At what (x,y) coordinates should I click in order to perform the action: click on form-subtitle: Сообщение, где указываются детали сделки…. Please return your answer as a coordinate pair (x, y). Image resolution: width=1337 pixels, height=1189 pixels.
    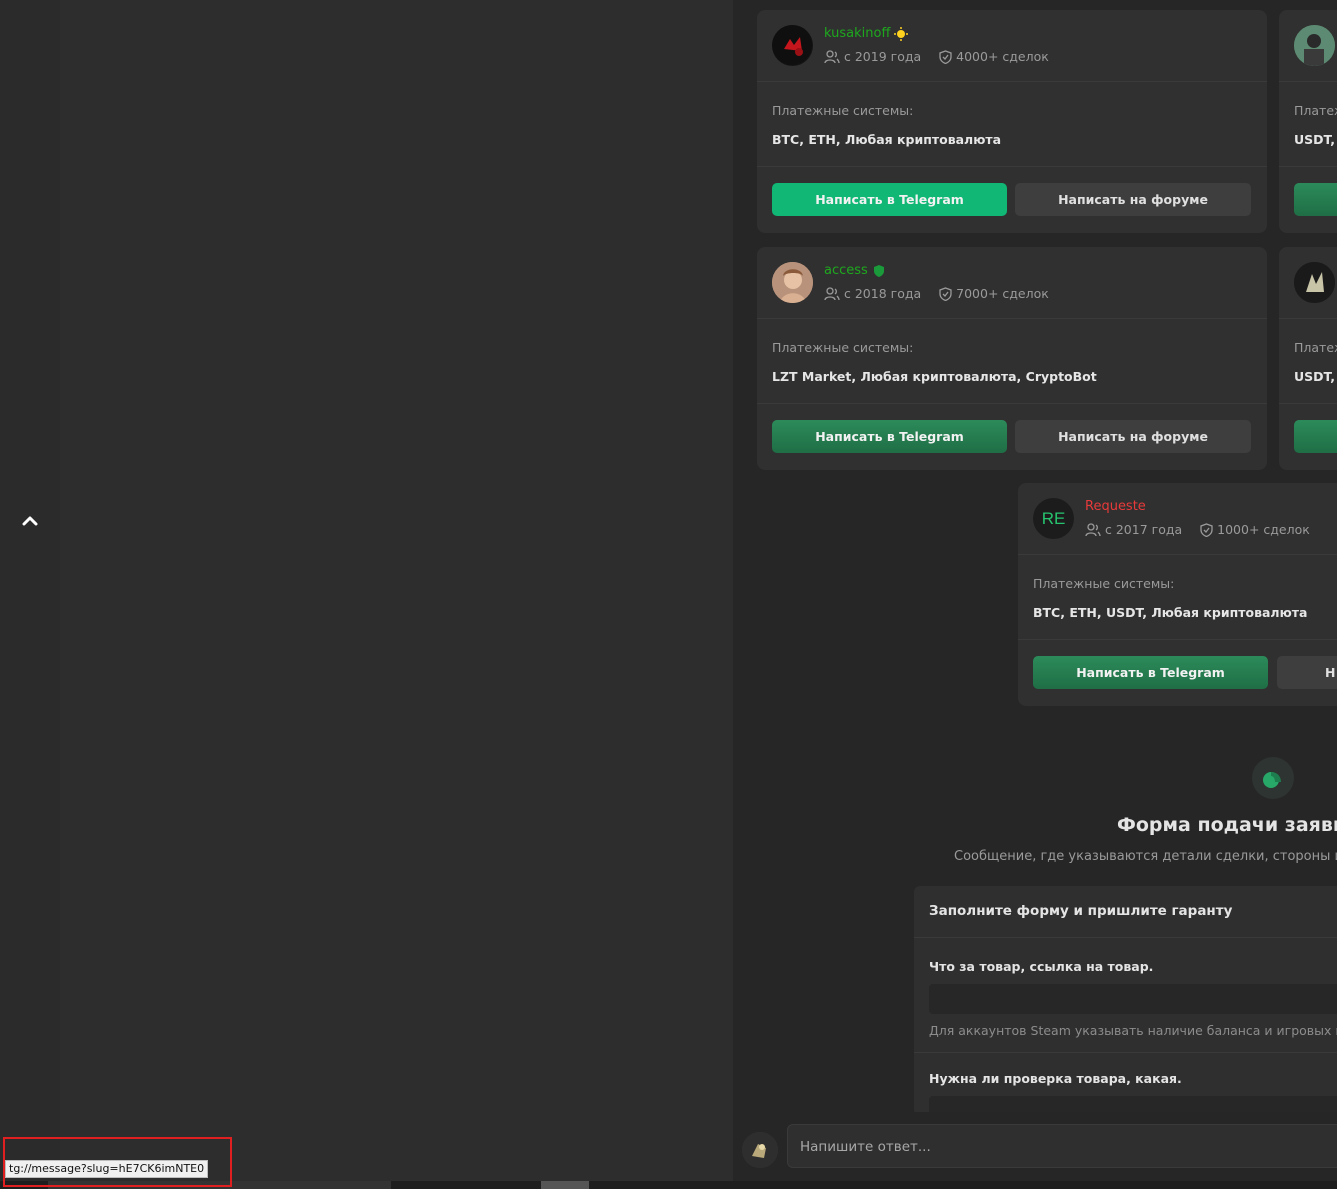
    Looking at the image, I should click on (1145, 856).